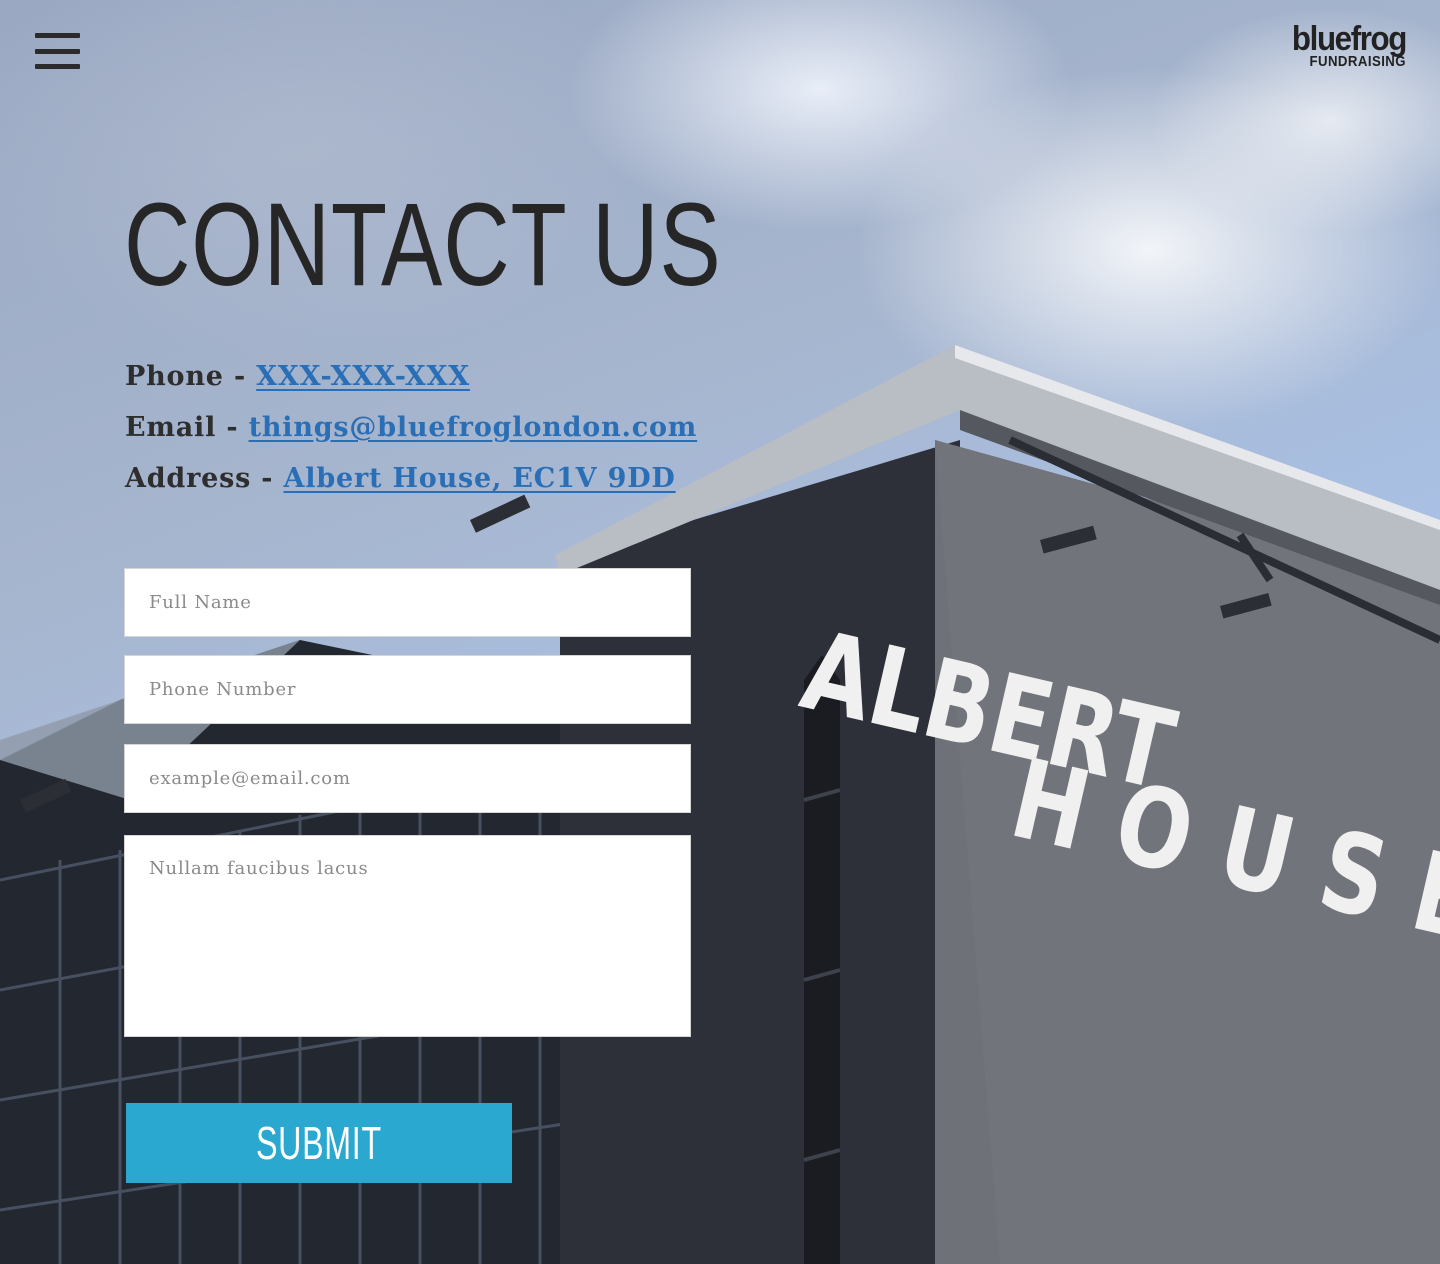  What do you see at coordinates (191, 376) in the screenshot?
I see `phone-label: Phone -` at bounding box center [191, 376].